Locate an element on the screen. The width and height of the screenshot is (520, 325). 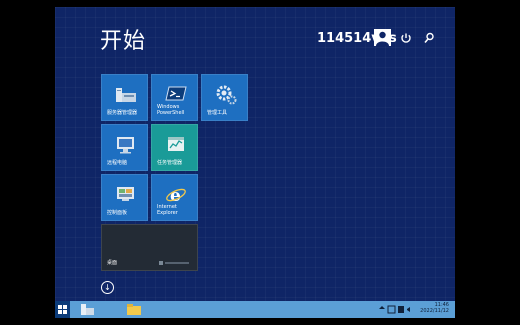
taskbar-server-manager is located at coordinates (87, 309).